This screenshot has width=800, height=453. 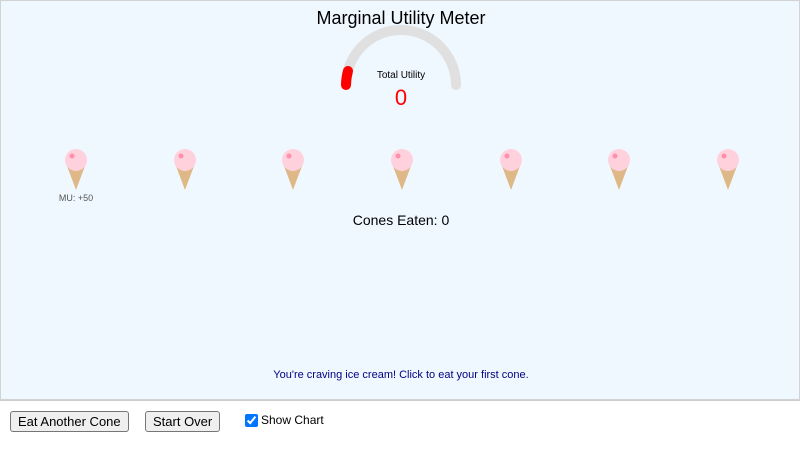 I want to click on controls-bar: Eat Another Cone Start Over Show Chart, so click(x=400, y=426).